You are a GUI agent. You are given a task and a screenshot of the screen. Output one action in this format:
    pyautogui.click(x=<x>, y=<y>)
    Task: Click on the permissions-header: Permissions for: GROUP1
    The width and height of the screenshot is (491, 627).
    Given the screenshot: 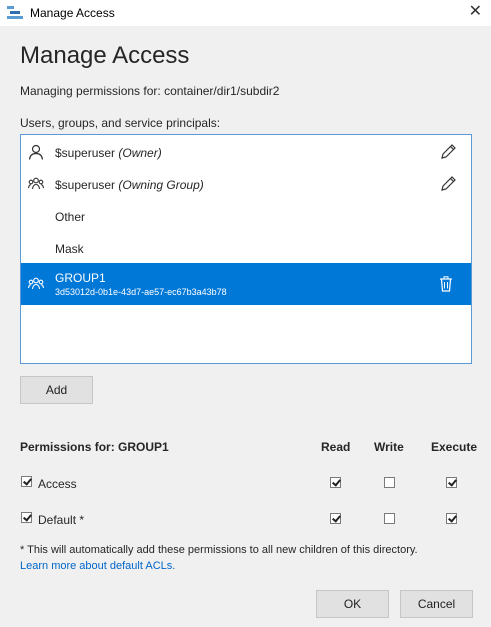 What is the action you would take?
    pyautogui.click(x=94, y=447)
    